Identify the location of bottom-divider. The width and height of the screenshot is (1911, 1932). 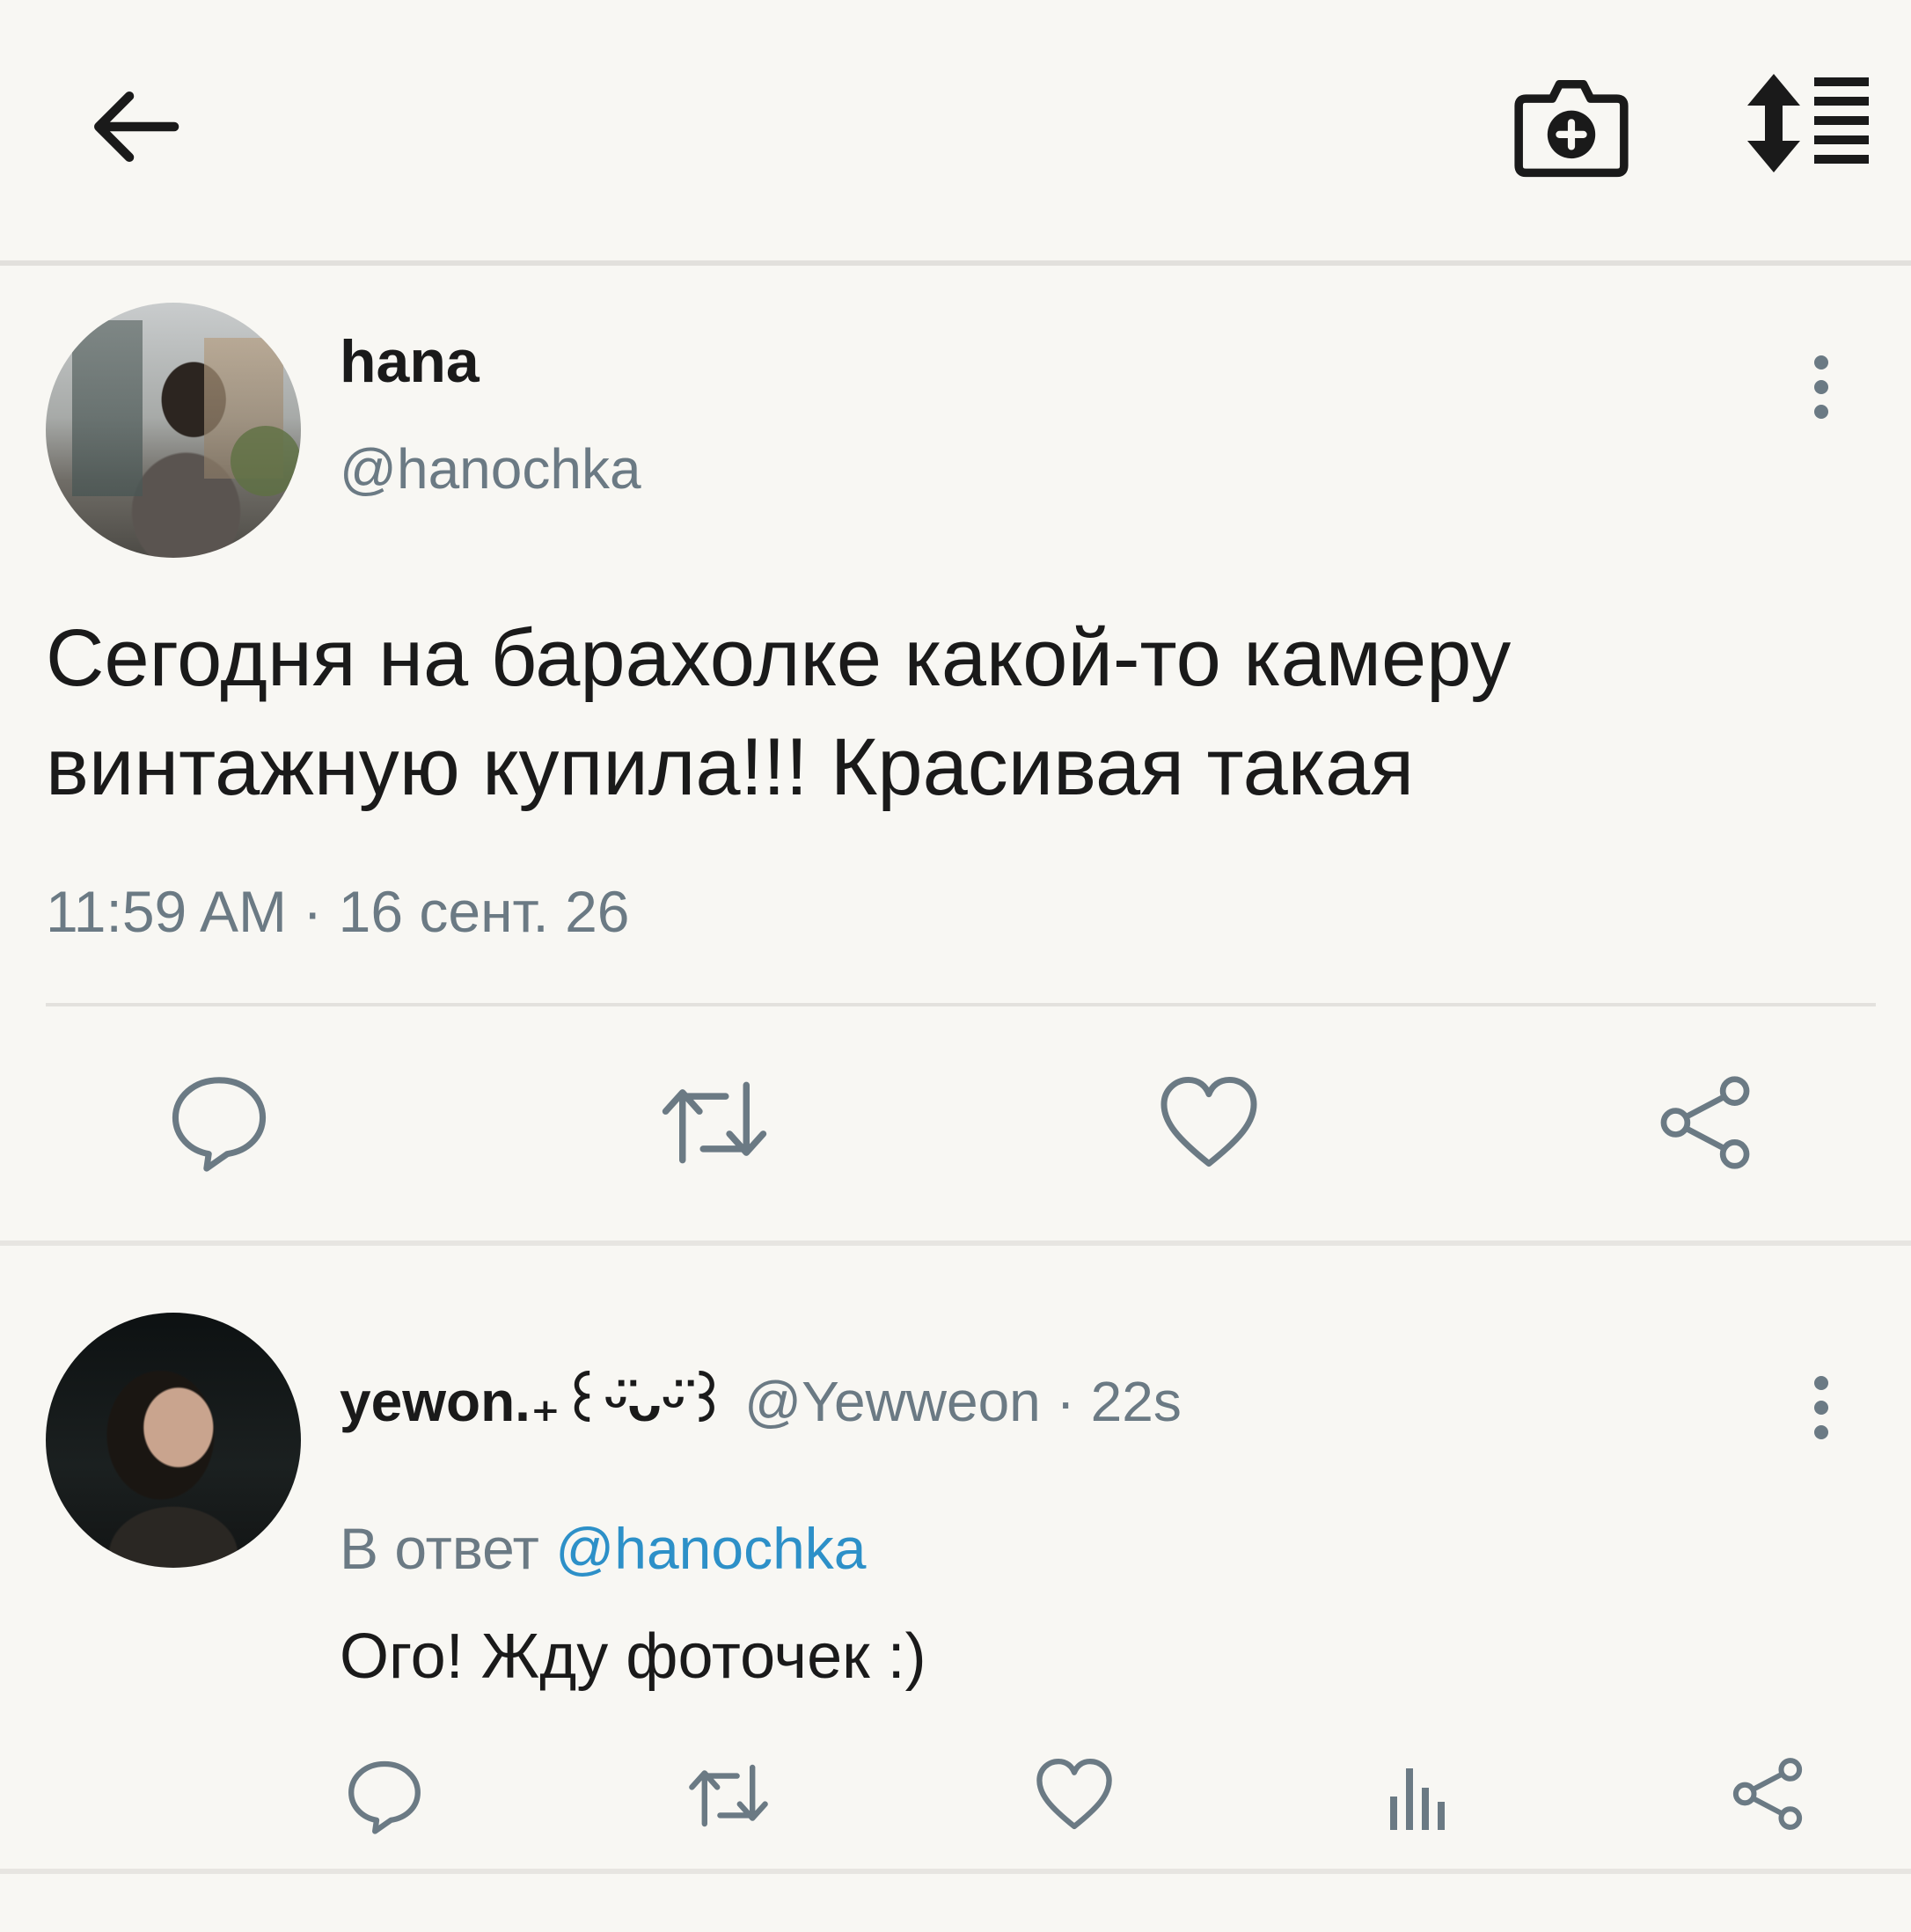
(955, 1871).